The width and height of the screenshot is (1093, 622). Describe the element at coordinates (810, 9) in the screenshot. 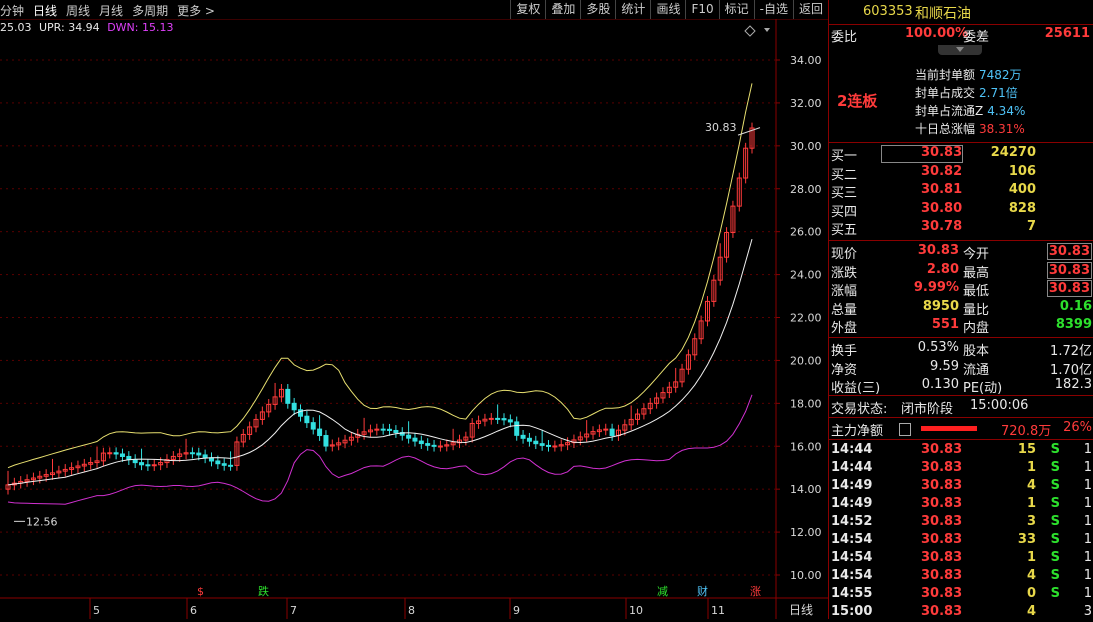

I see `tool-button-8: 返回` at that location.